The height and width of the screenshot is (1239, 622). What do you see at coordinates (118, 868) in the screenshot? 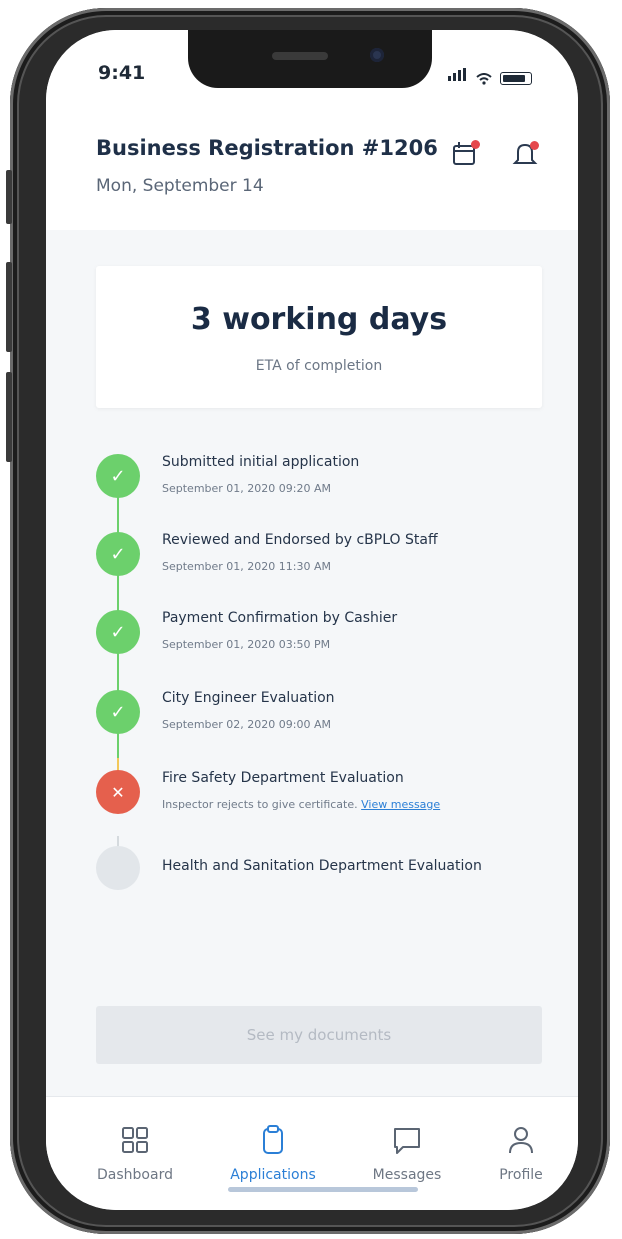
I see `step-pending-icon` at bounding box center [118, 868].